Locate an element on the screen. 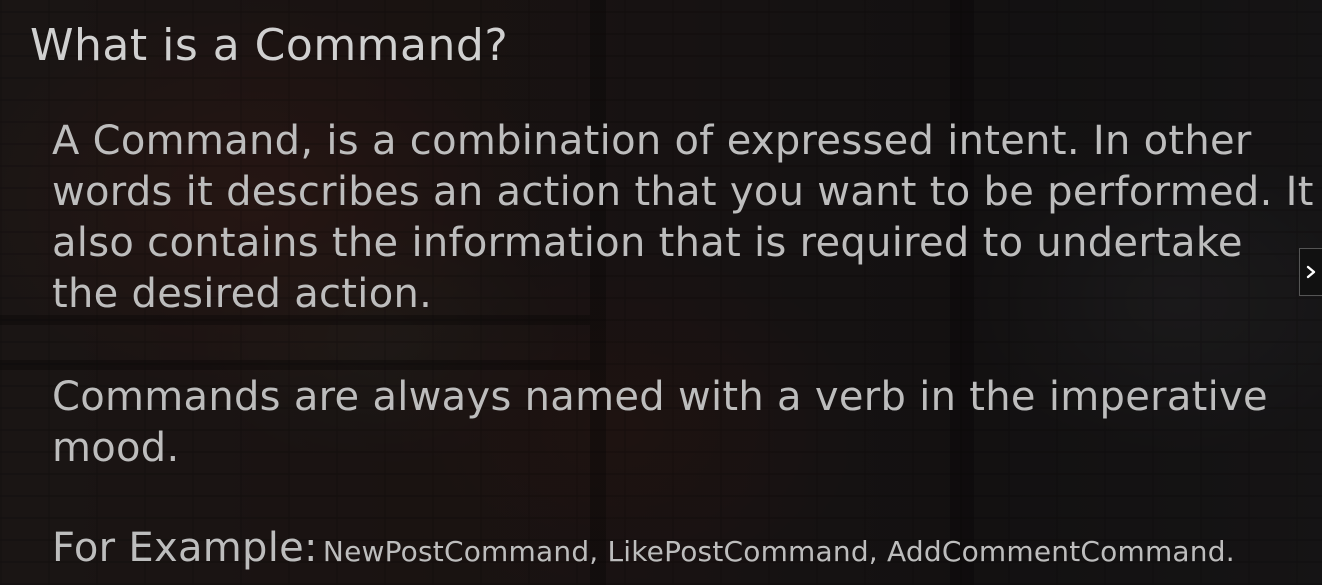 This screenshot has width=1322, height=585. chevron-right-icon is located at coordinates (1311, 272).